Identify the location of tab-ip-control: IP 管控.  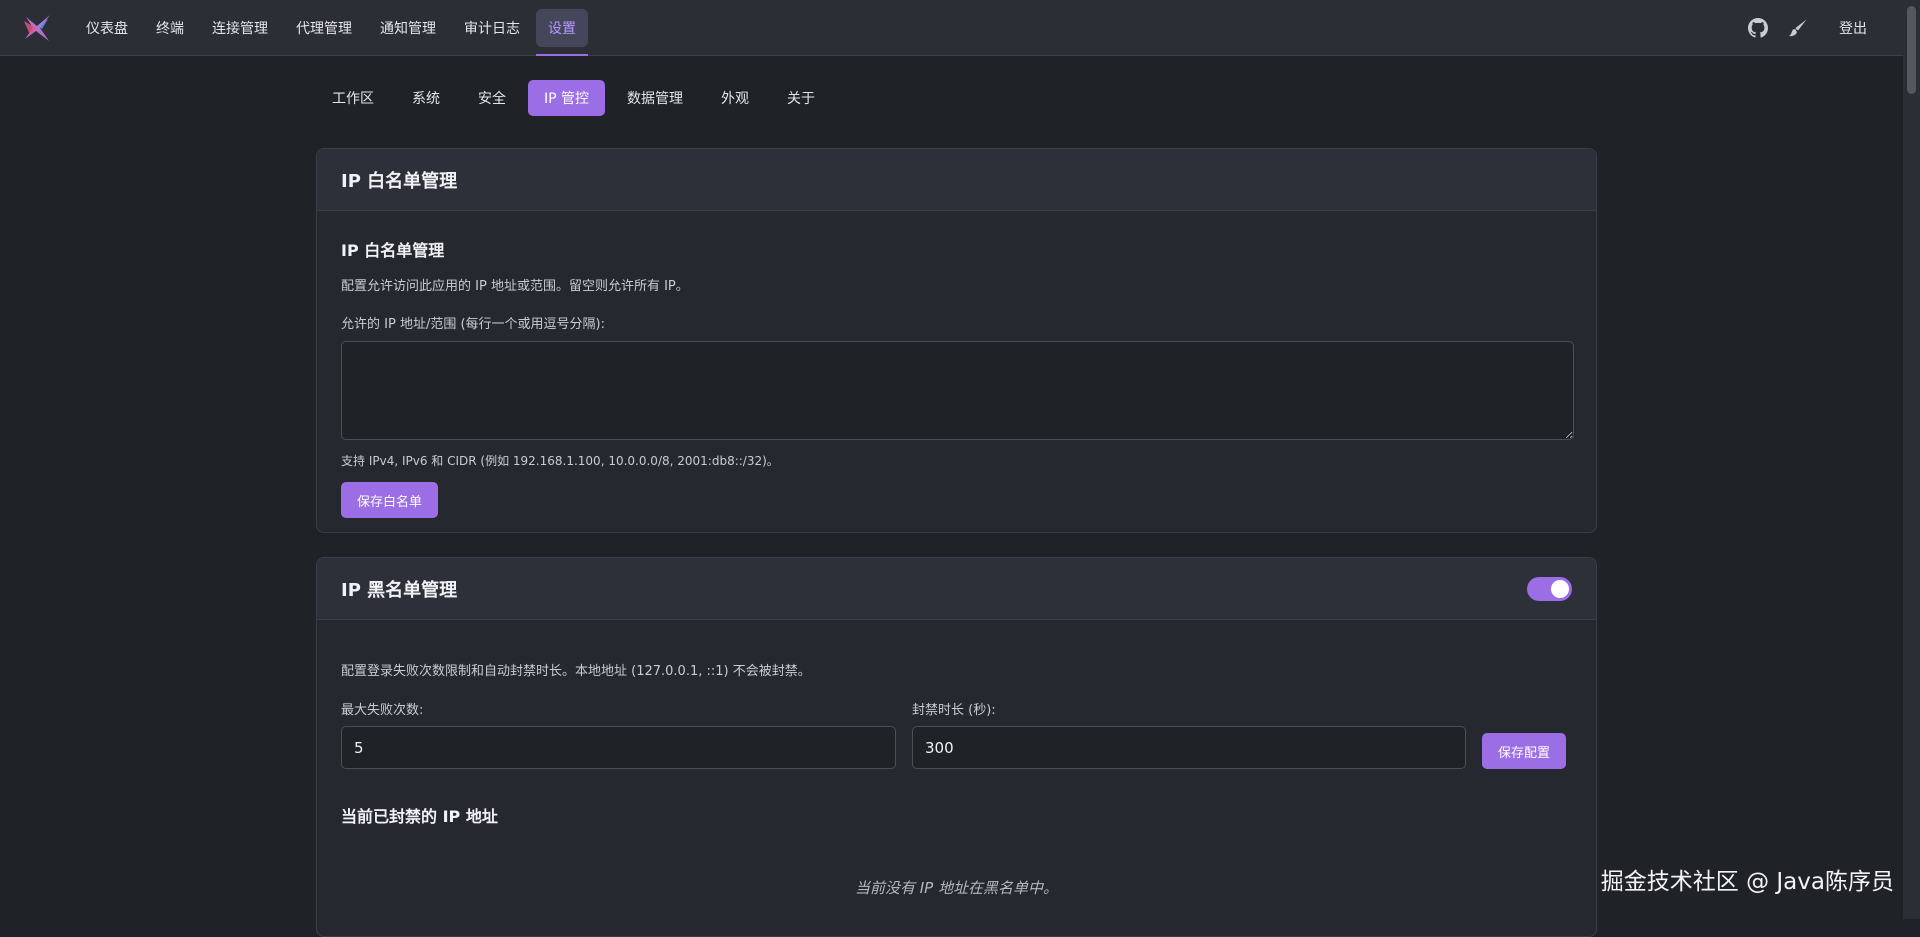
(567, 98).